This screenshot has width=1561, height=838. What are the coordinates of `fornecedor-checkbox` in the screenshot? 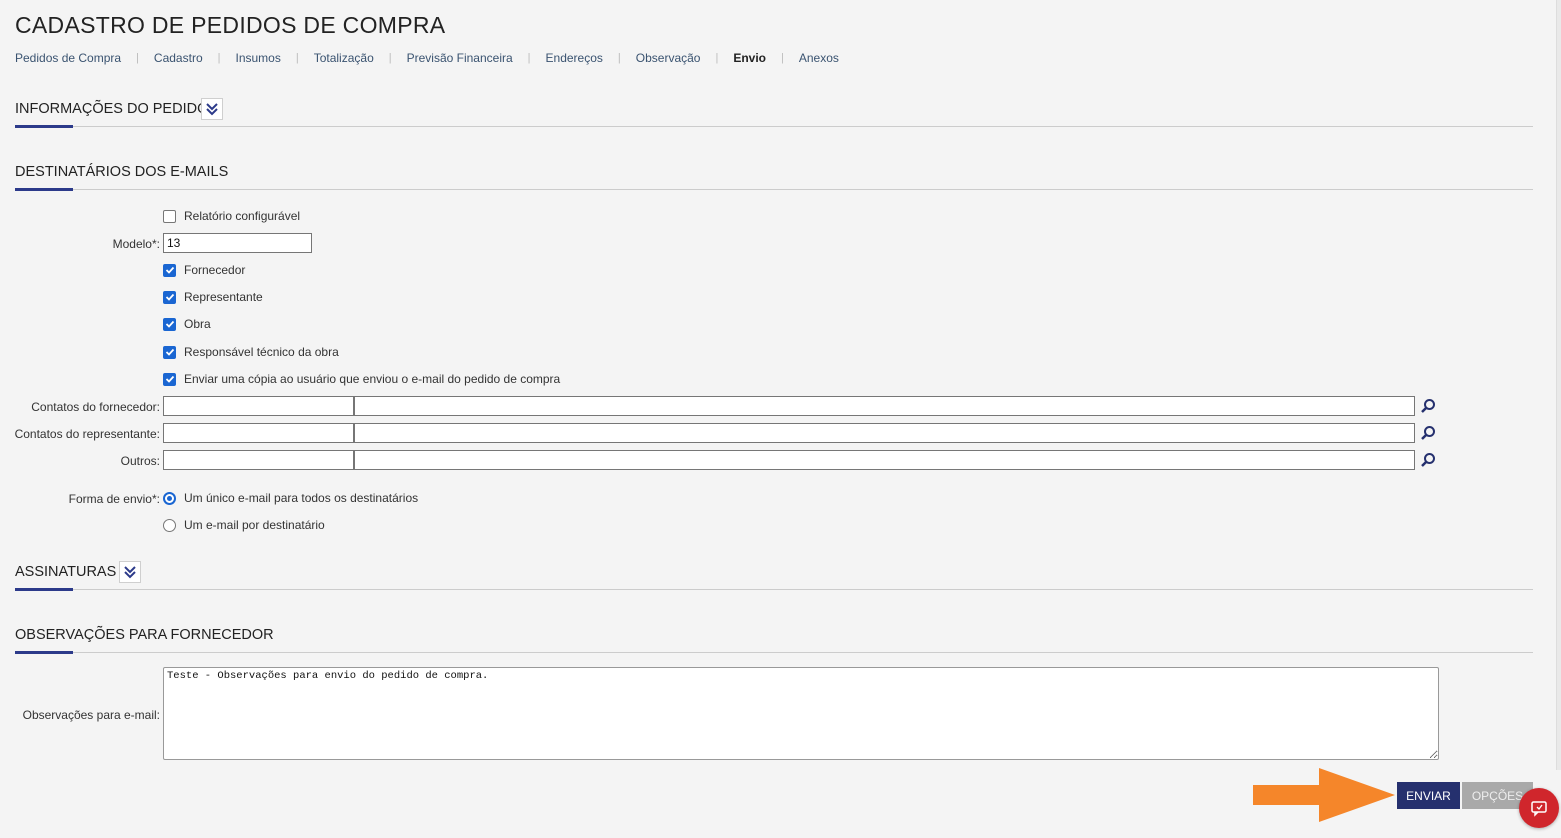 It's located at (169, 270).